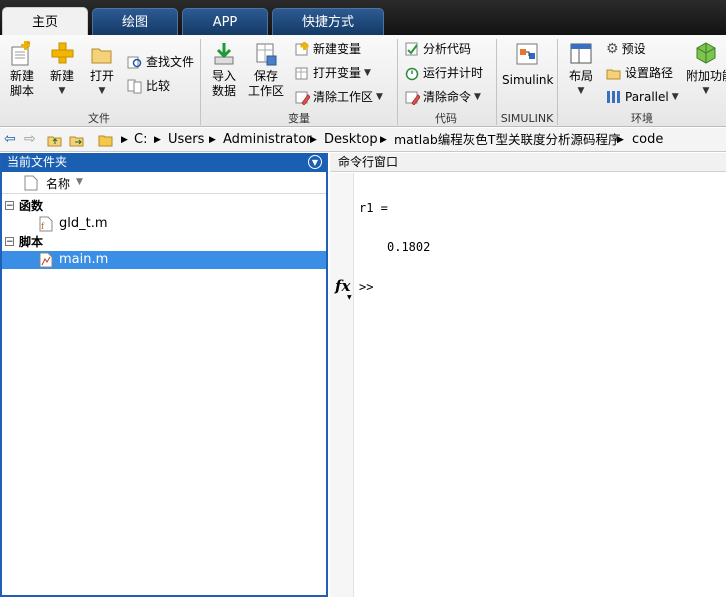 This screenshot has height=597, width=726. I want to click on save-workspace-label: 保存 工作区, so click(265, 83).